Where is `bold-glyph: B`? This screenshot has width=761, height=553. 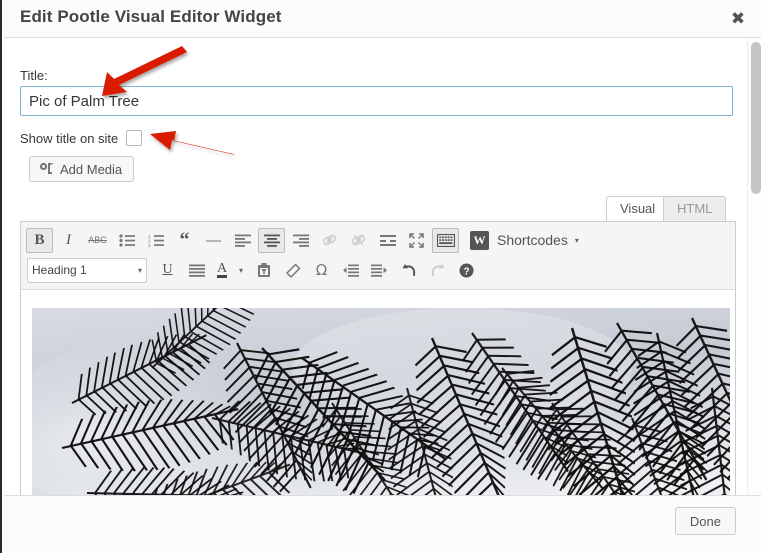
bold-glyph: B is located at coordinates (39, 239).